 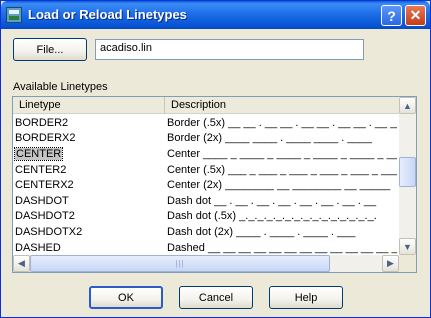 What do you see at coordinates (88, 123) in the screenshot?
I see `linetype-name: BORDER2` at bounding box center [88, 123].